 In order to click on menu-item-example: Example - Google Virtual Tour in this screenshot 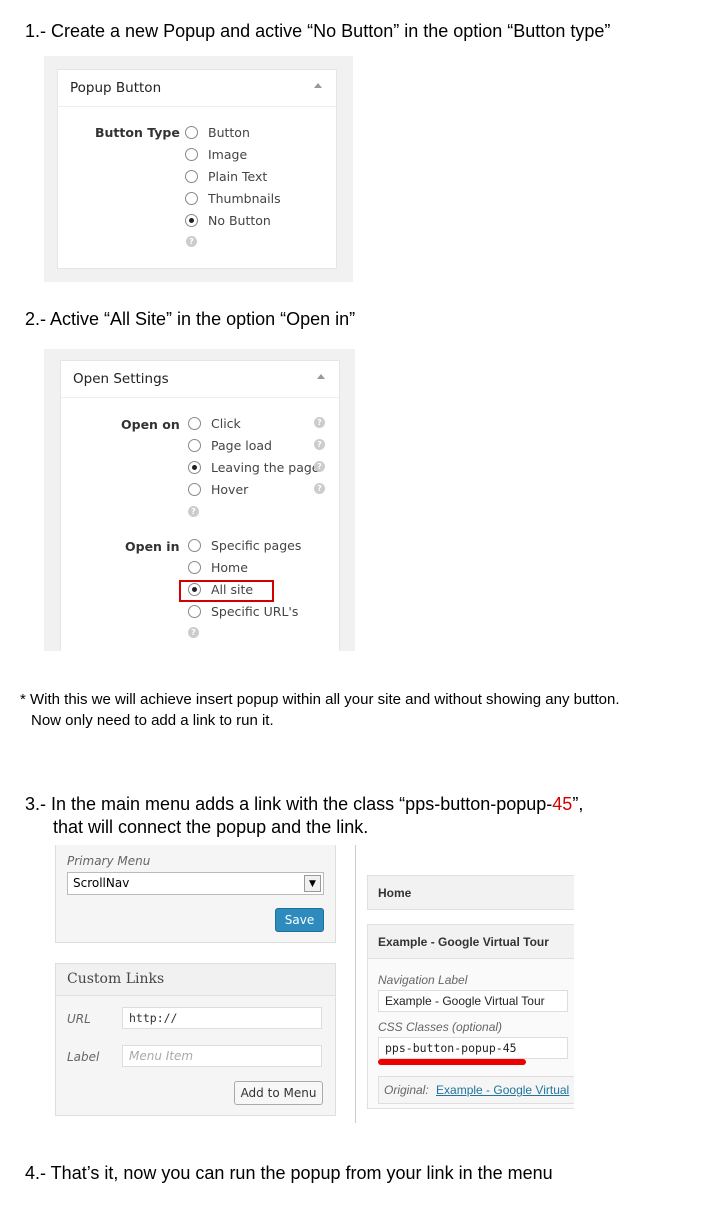, I will do `click(470, 941)`.